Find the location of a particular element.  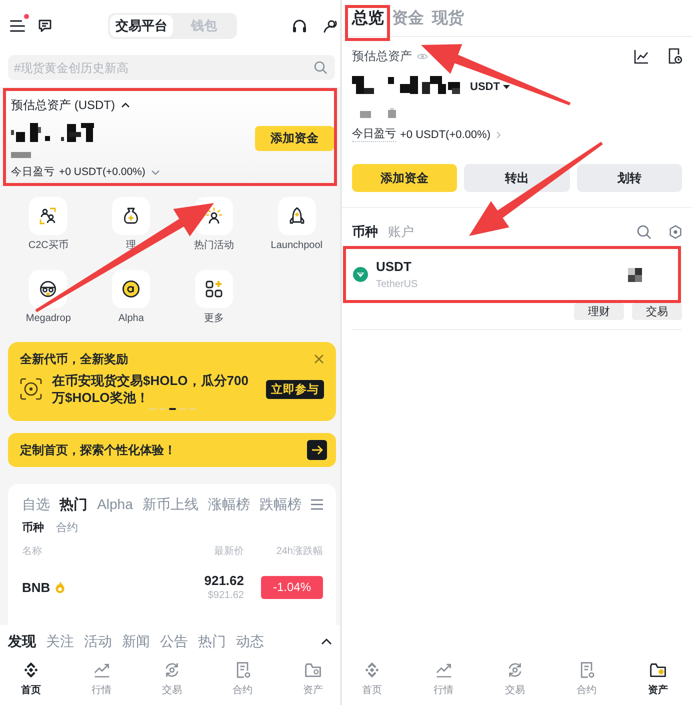

action-button: 转出 is located at coordinates (517, 178).